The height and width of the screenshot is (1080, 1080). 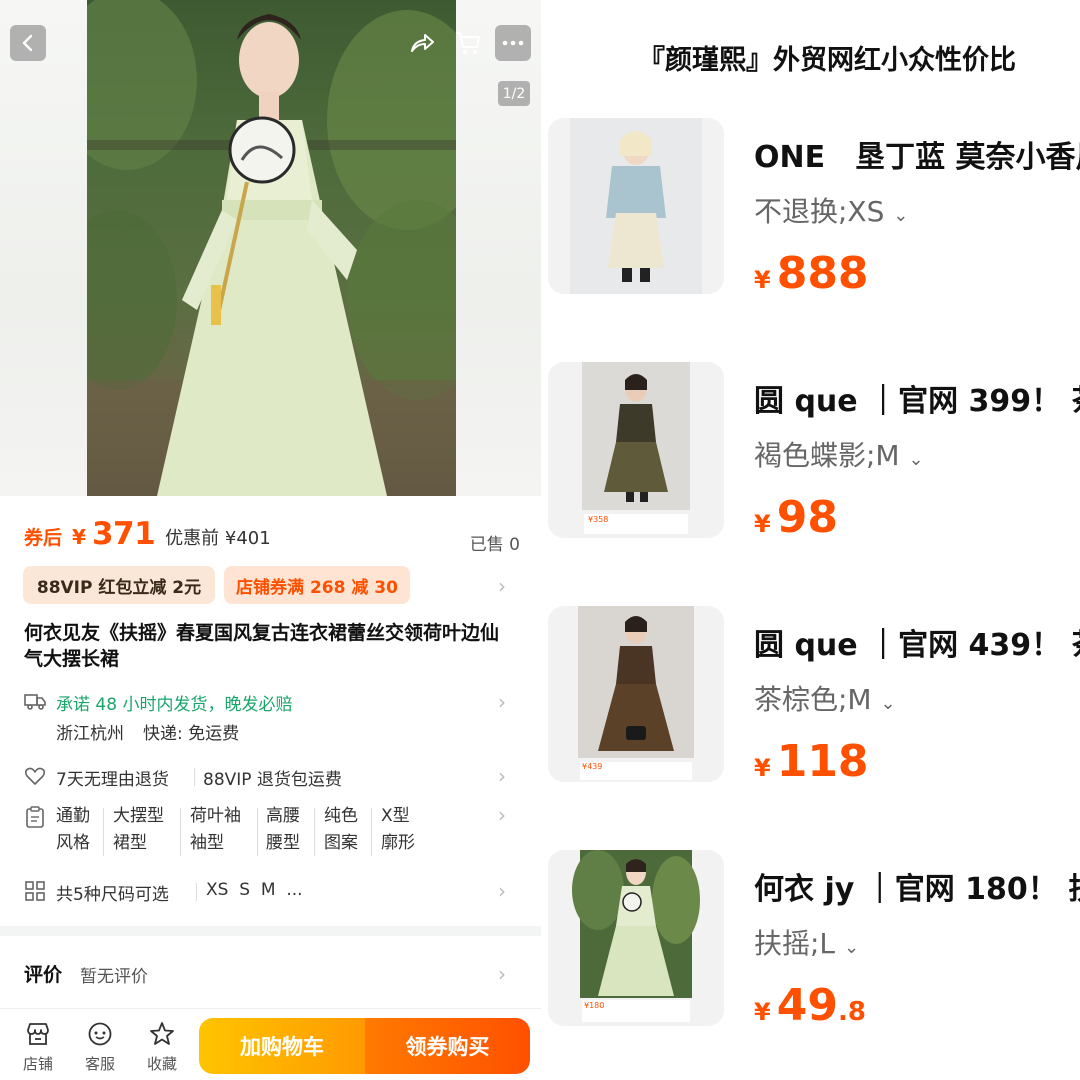 I want to click on sold-count: 已售 0, so click(x=494, y=545).